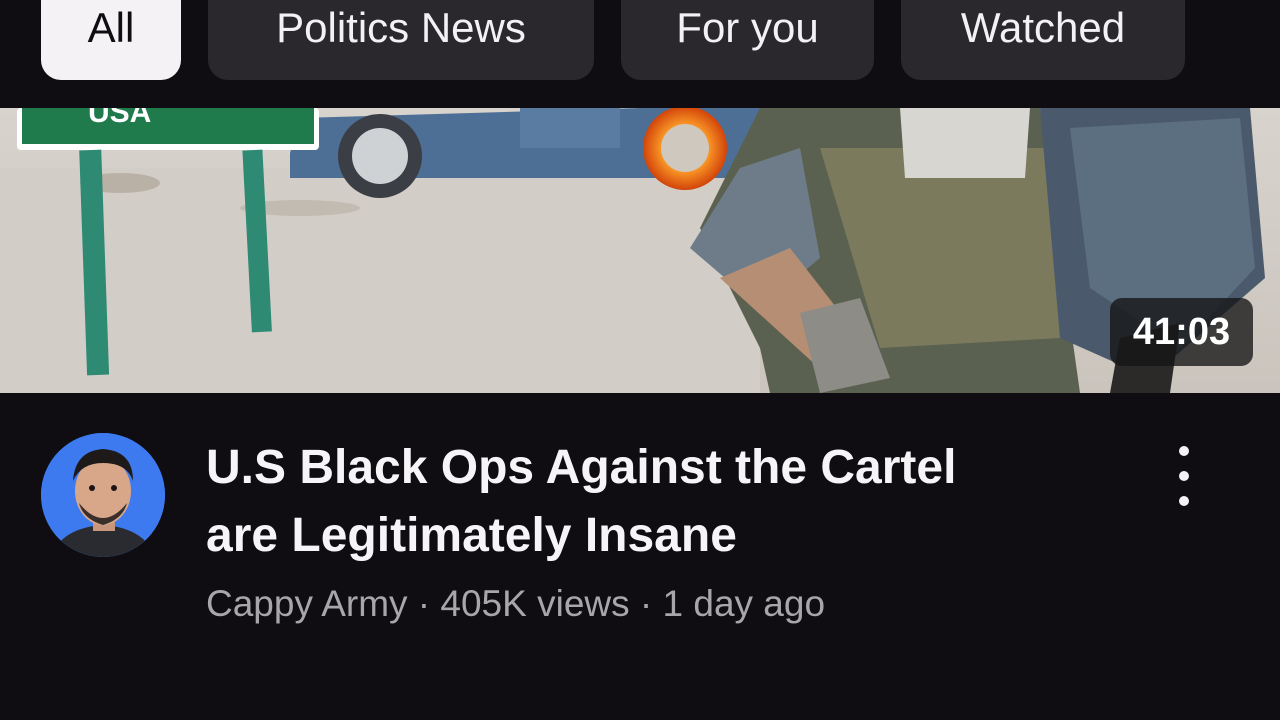 This screenshot has height=720, width=1280. I want to click on view-count: 405K views, so click(535, 603).